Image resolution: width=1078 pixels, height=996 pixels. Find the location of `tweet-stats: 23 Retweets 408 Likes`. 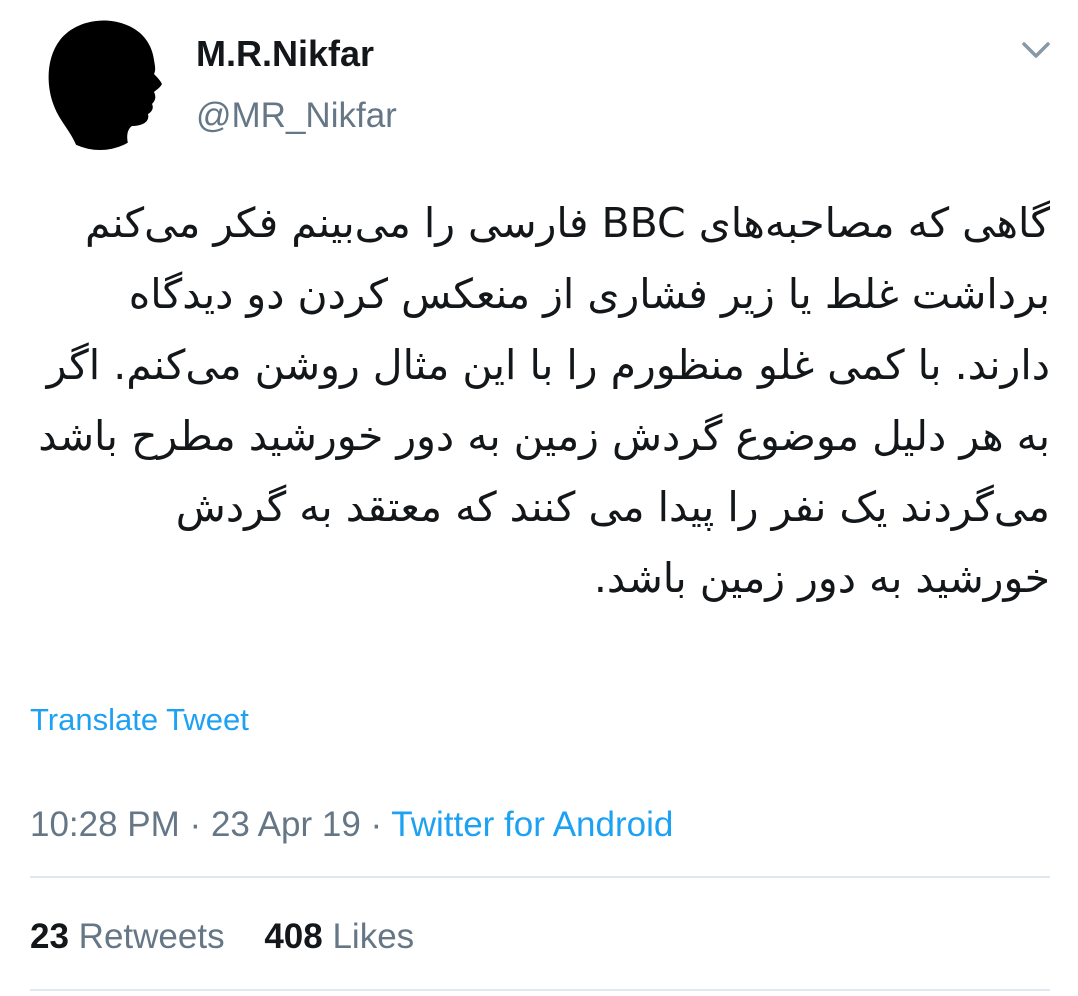

tweet-stats: 23 Retweets 408 Likes is located at coordinates (222, 937).